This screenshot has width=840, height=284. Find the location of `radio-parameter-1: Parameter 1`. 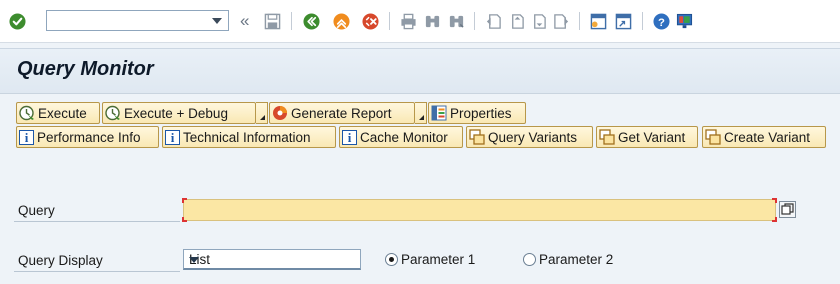

radio-parameter-1: Parameter 1 is located at coordinates (430, 259).